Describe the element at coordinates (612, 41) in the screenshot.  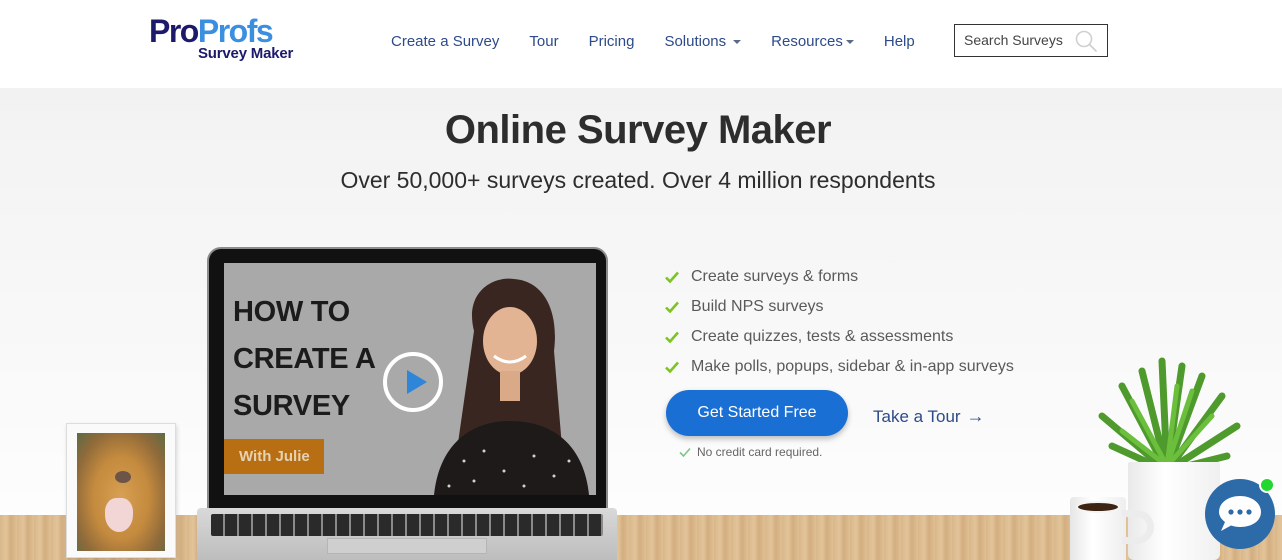
I see `nav-pricing: Pricing` at that location.